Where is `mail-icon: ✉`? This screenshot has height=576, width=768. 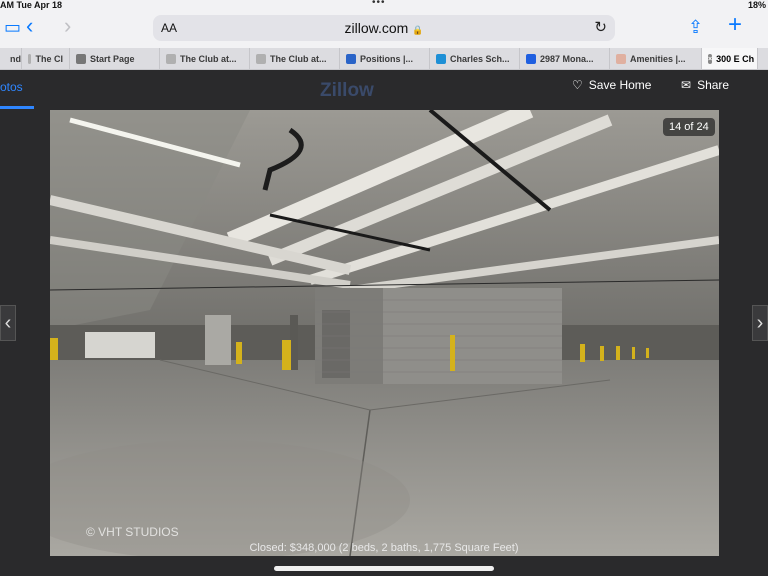
mail-icon: ✉ is located at coordinates (686, 85).